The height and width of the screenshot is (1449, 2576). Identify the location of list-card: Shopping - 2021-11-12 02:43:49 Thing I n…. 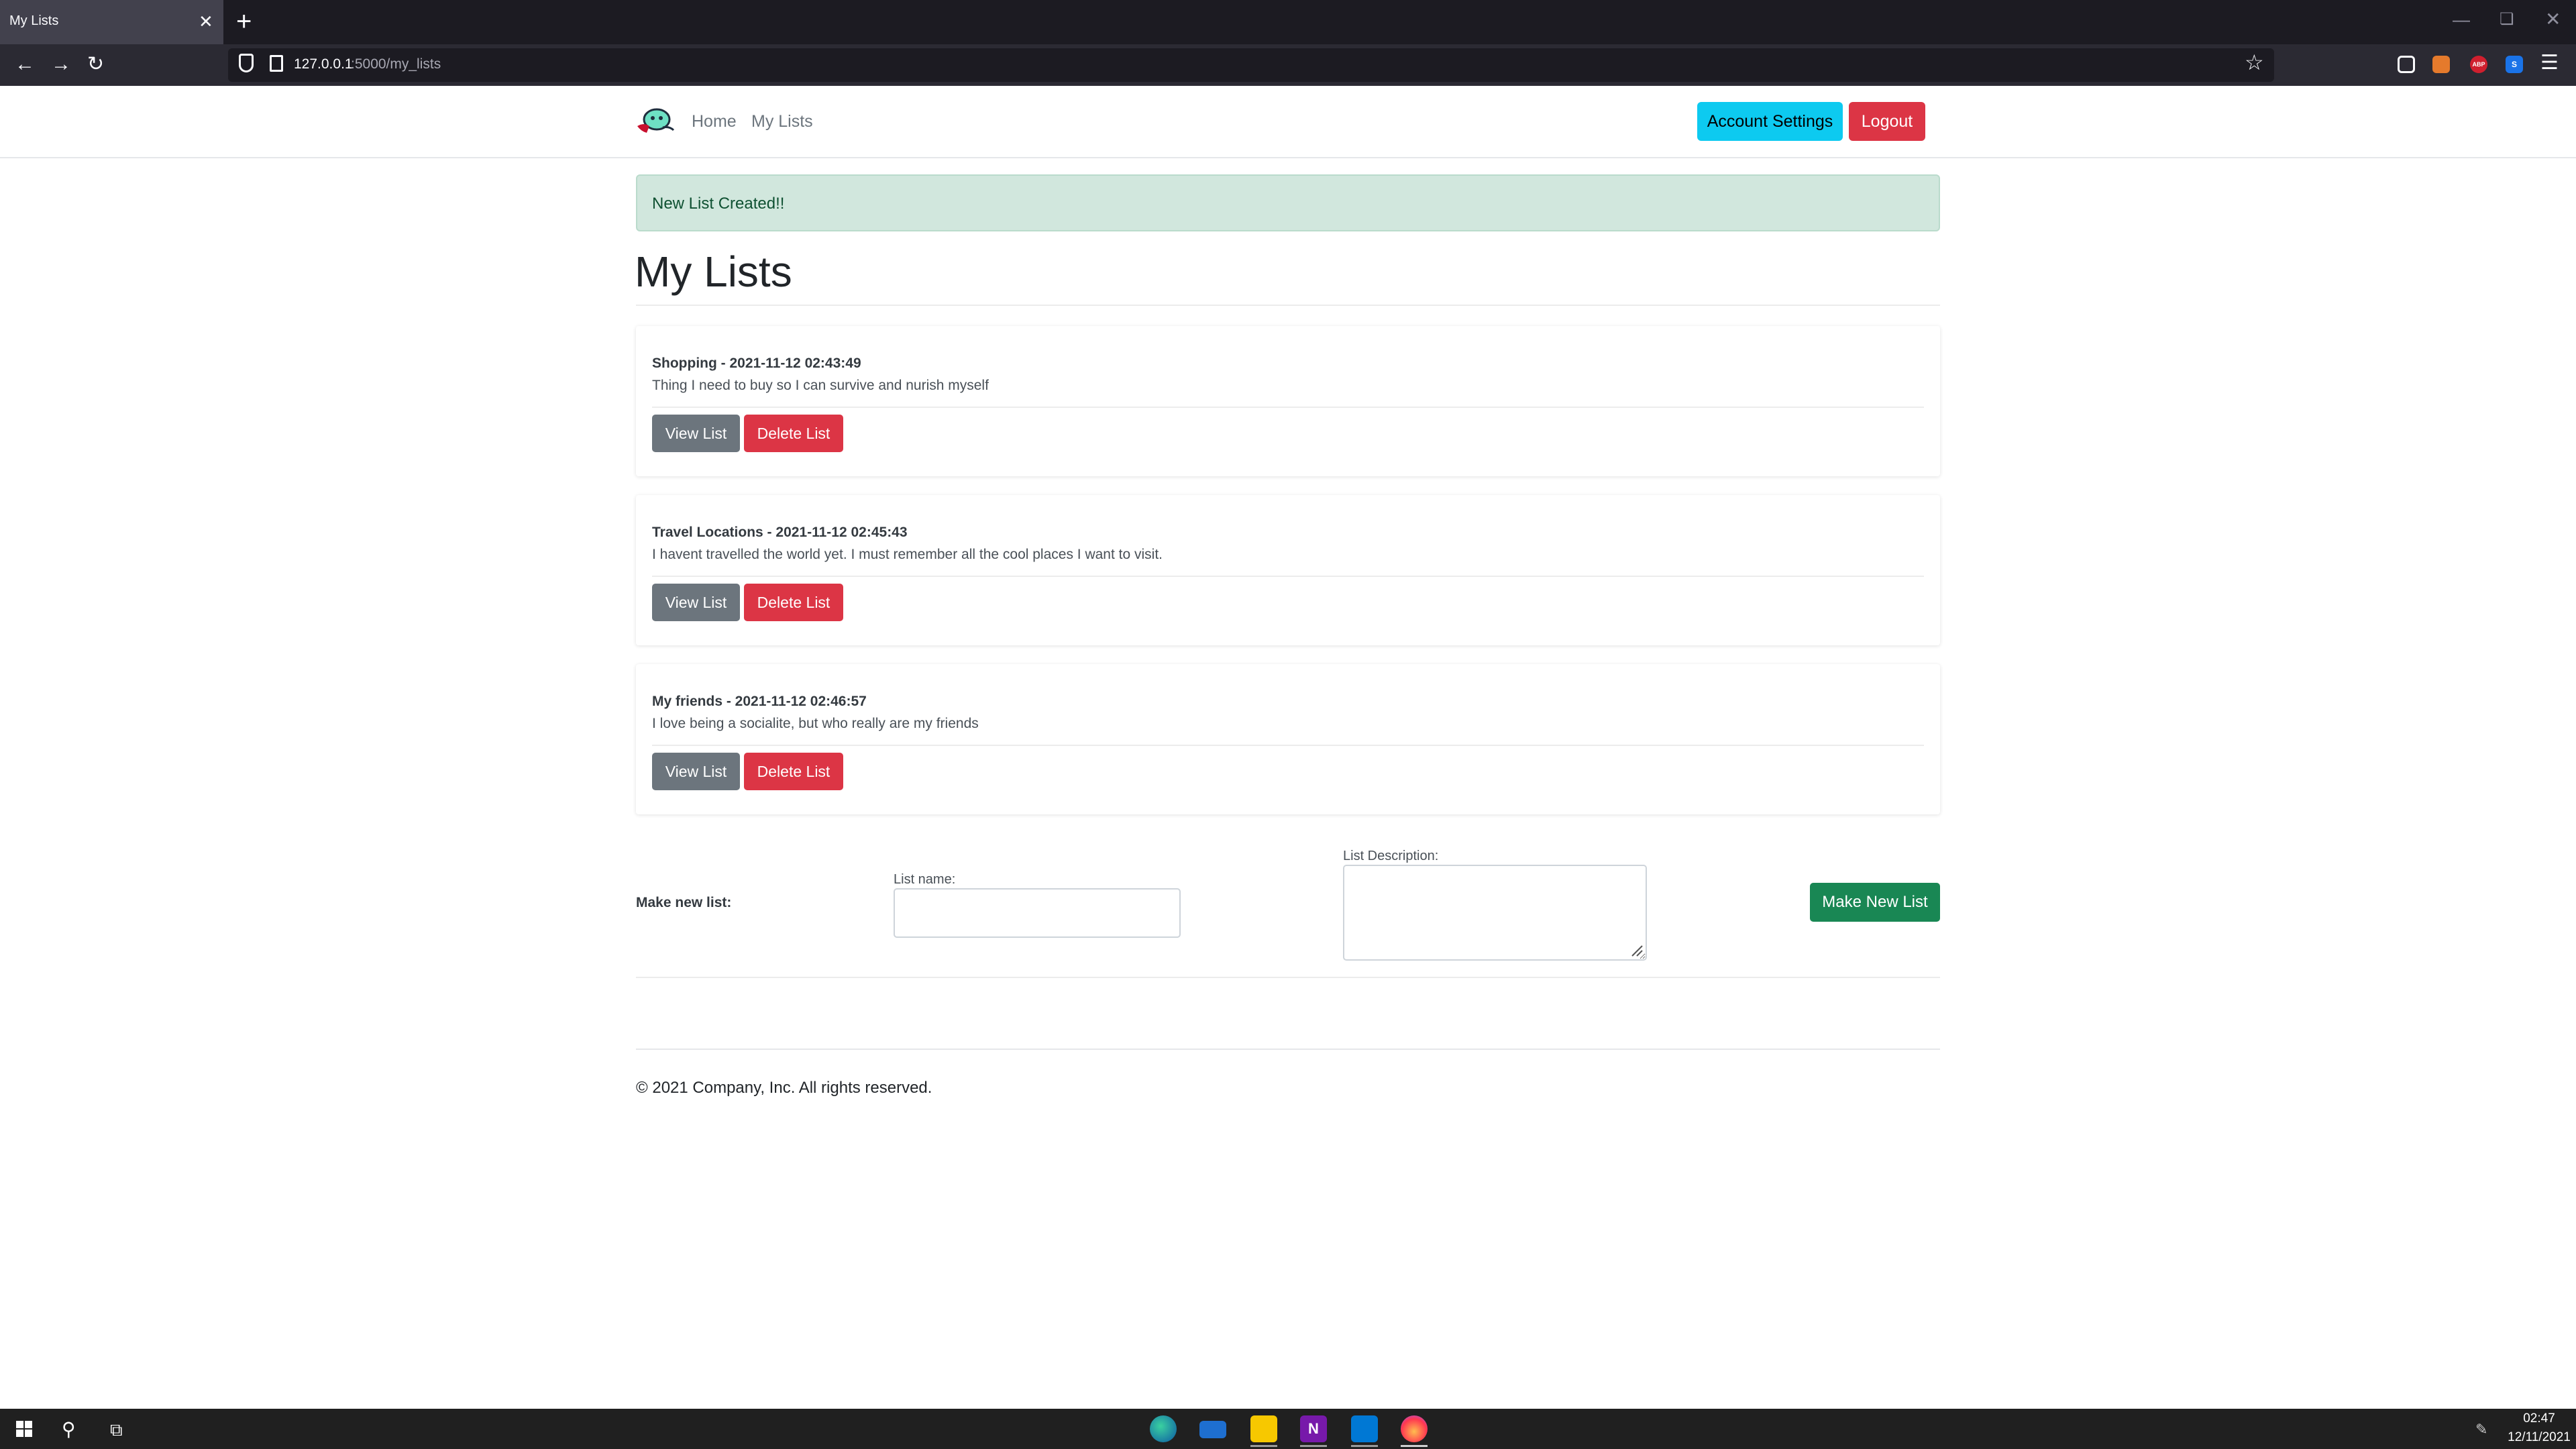
(1288, 401).